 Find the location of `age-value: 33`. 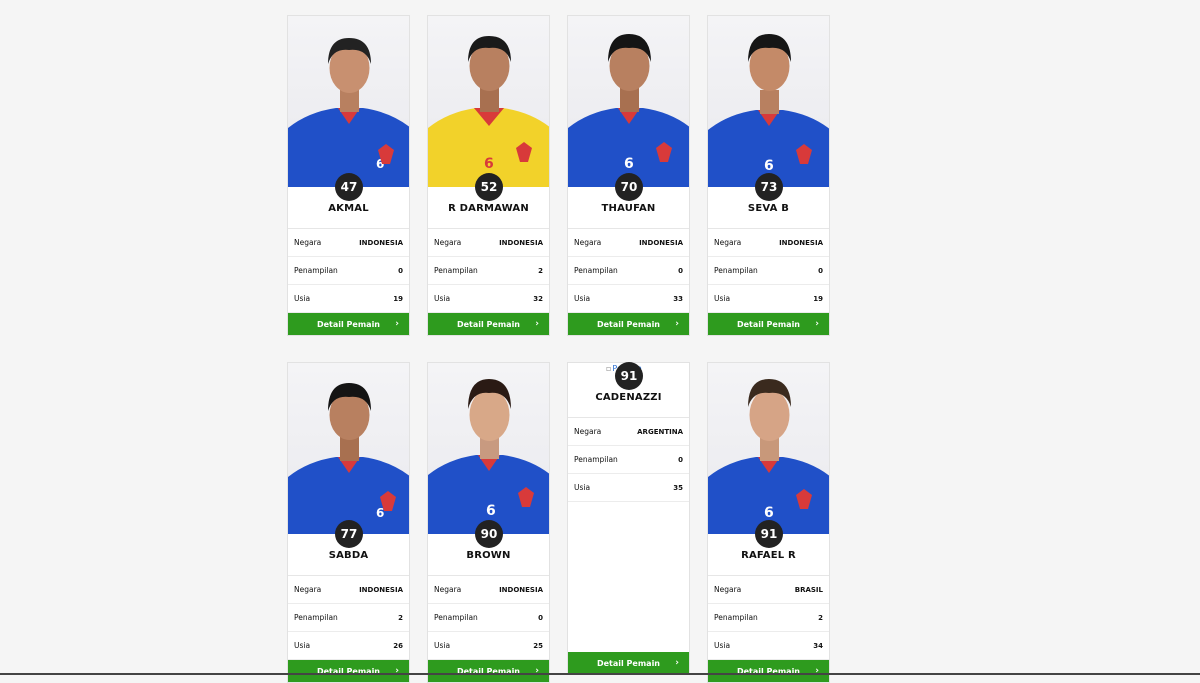

age-value: 33 is located at coordinates (678, 298).